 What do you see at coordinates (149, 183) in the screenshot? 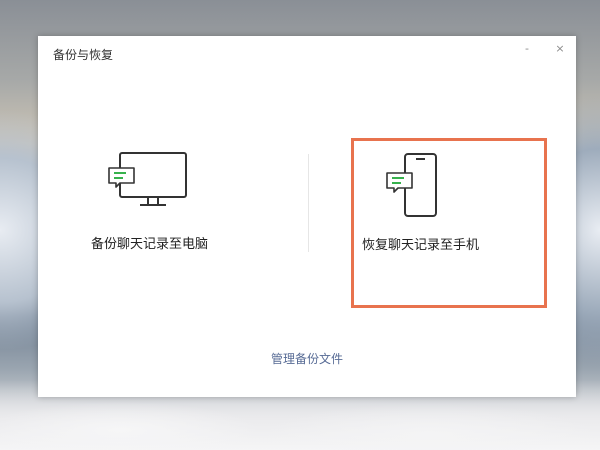
I see `desktop-chat-icon` at bounding box center [149, 183].